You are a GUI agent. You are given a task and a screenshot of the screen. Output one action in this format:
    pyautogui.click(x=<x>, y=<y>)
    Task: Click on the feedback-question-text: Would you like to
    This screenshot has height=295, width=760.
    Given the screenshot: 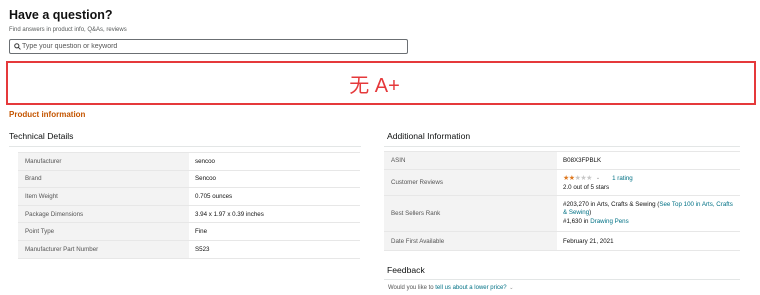 What is the action you would take?
    pyautogui.click(x=412, y=288)
    